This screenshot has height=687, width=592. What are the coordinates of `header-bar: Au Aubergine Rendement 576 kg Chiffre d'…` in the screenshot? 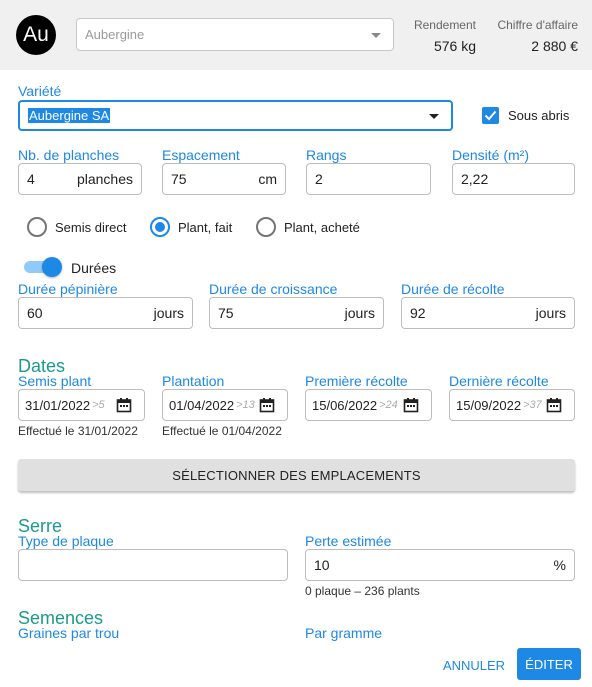 It's located at (296, 35).